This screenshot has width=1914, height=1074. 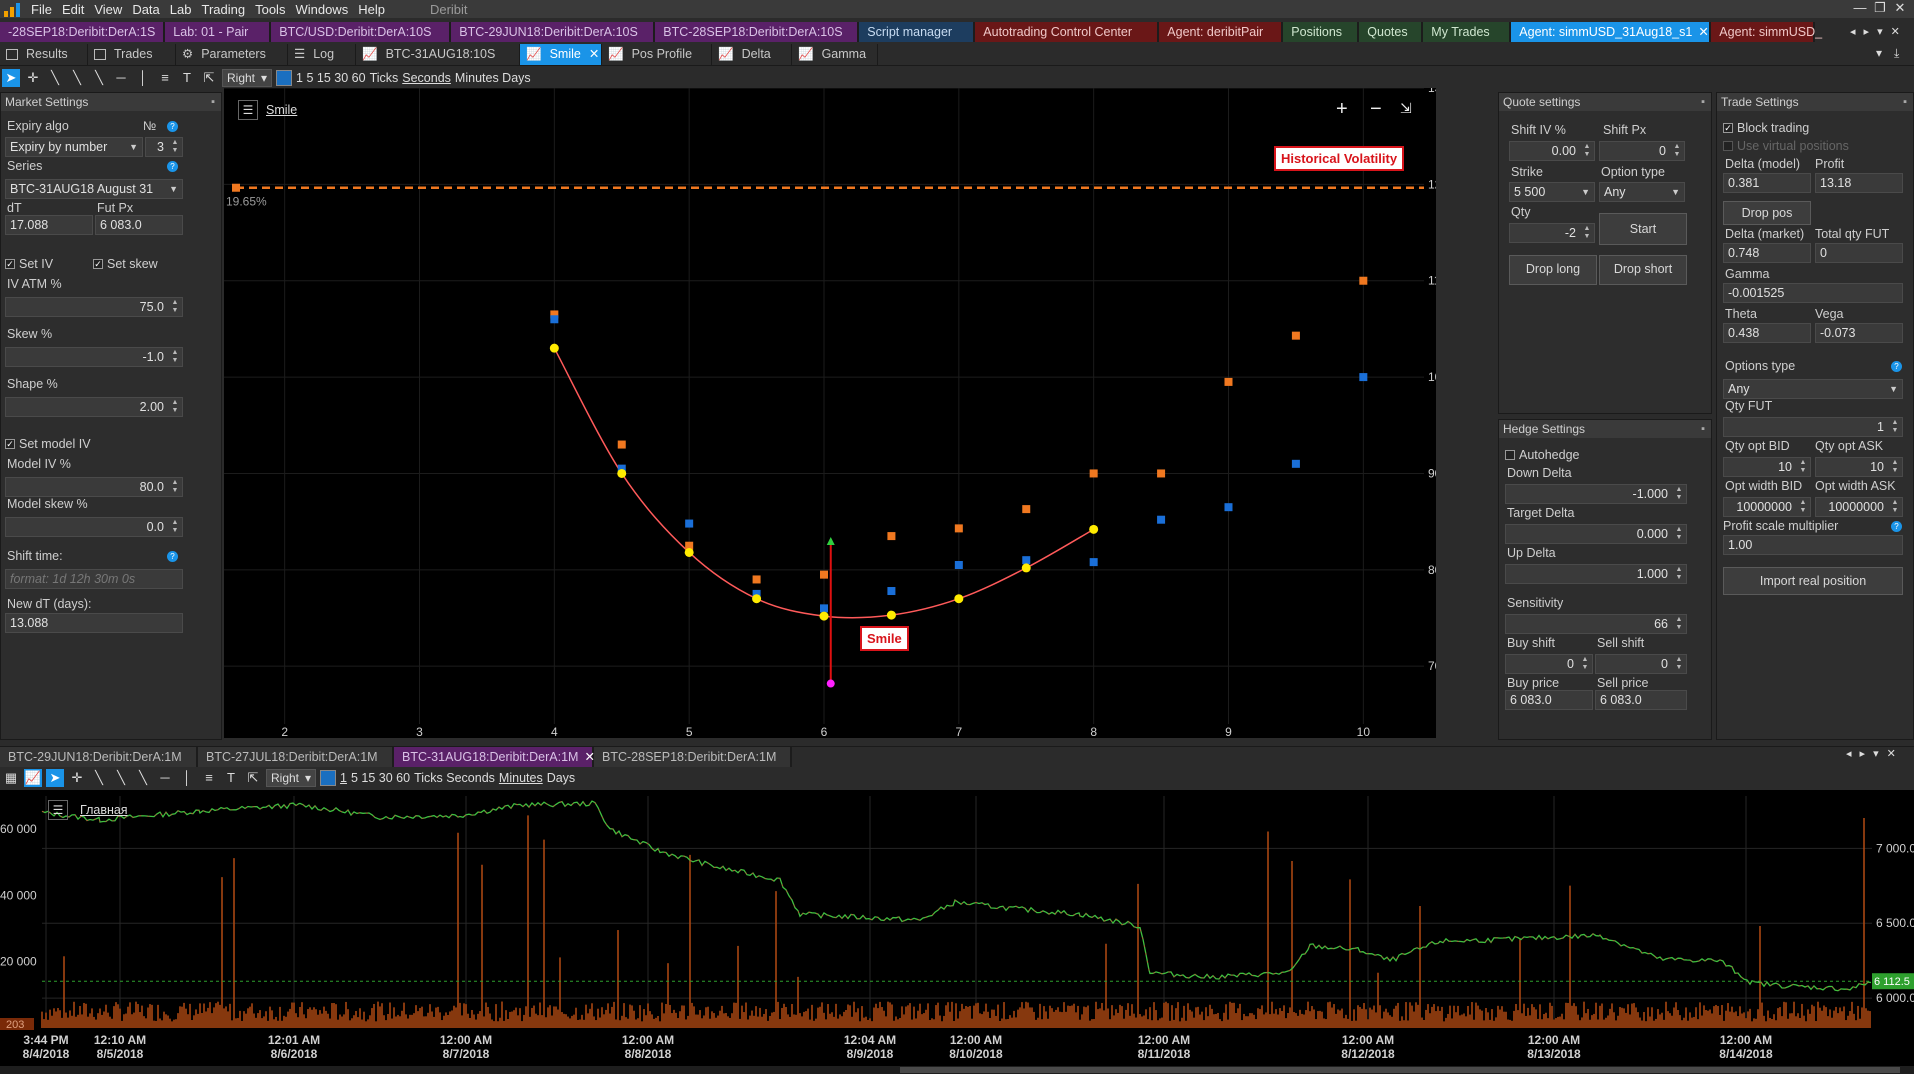 What do you see at coordinates (1643, 270) in the screenshot?
I see `drop-short-button: Drop short` at bounding box center [1643, 270].